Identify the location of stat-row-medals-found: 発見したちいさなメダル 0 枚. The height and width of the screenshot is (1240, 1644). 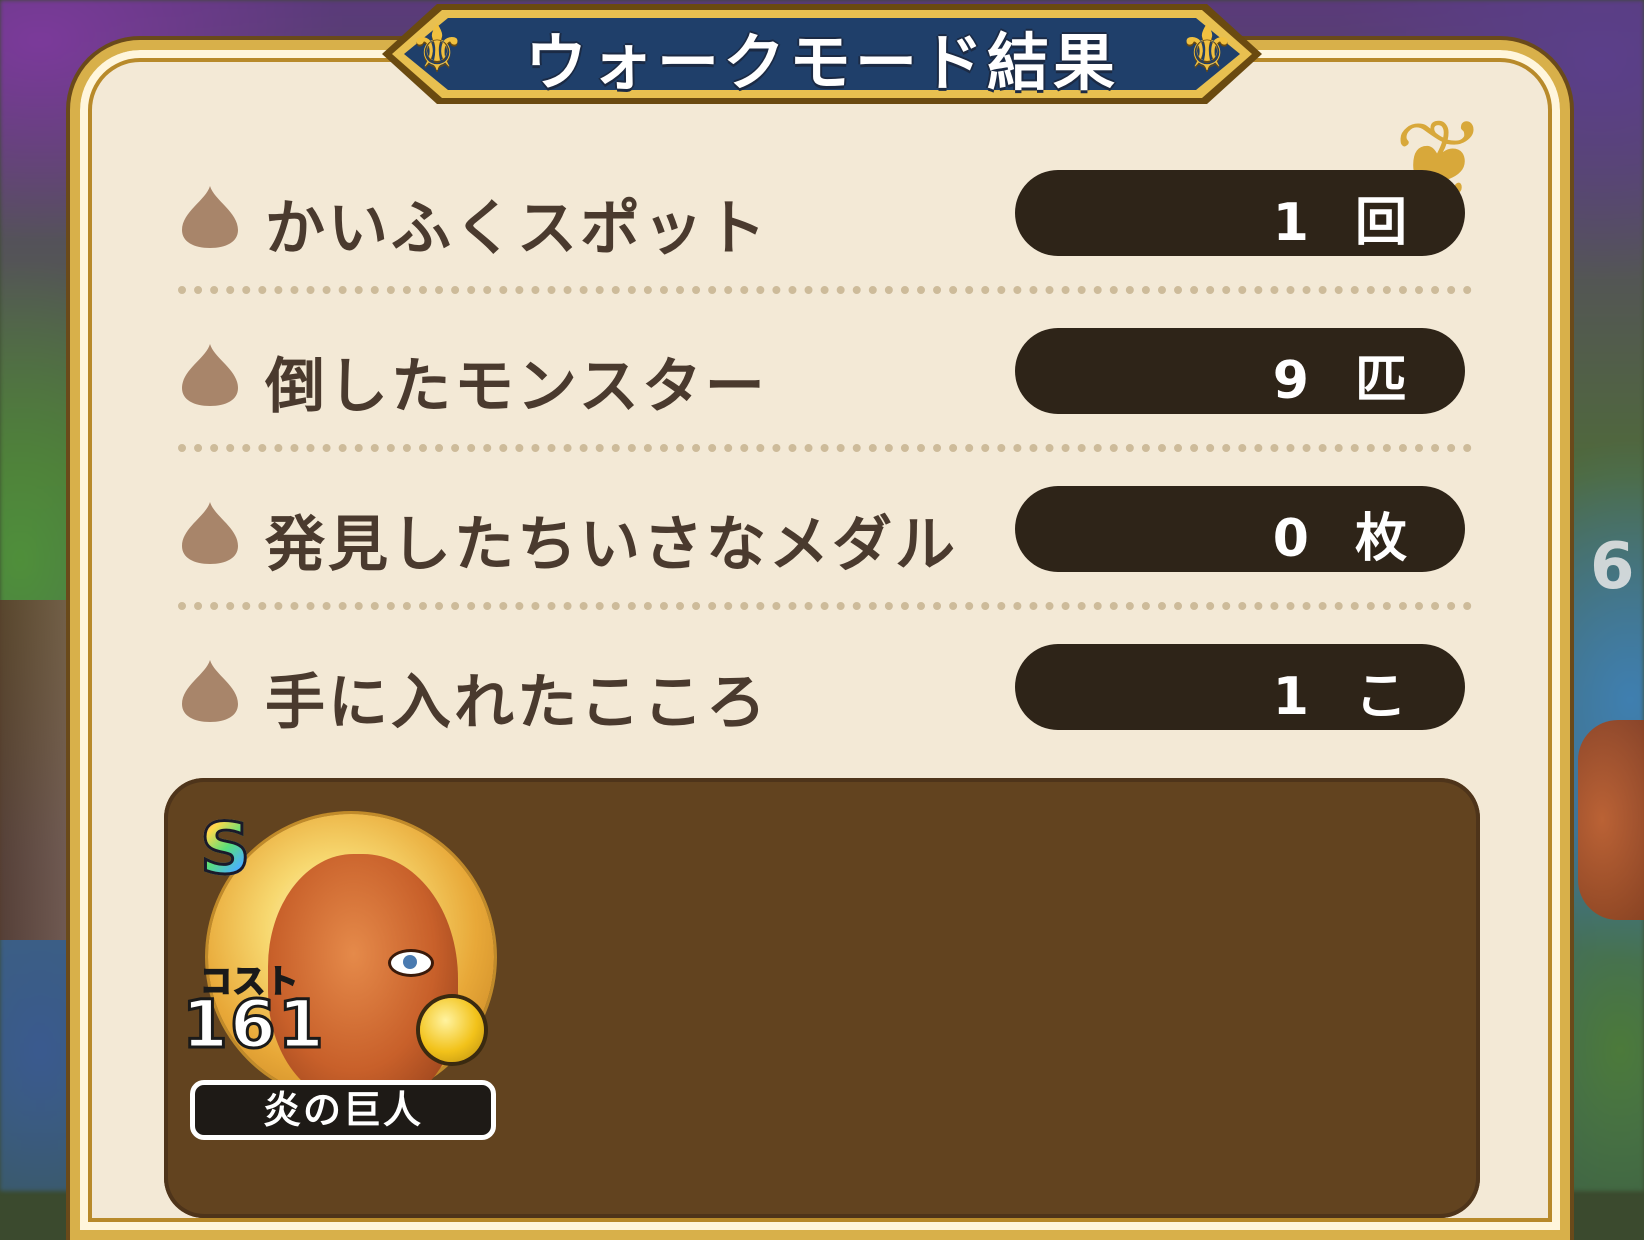
(825, 548).